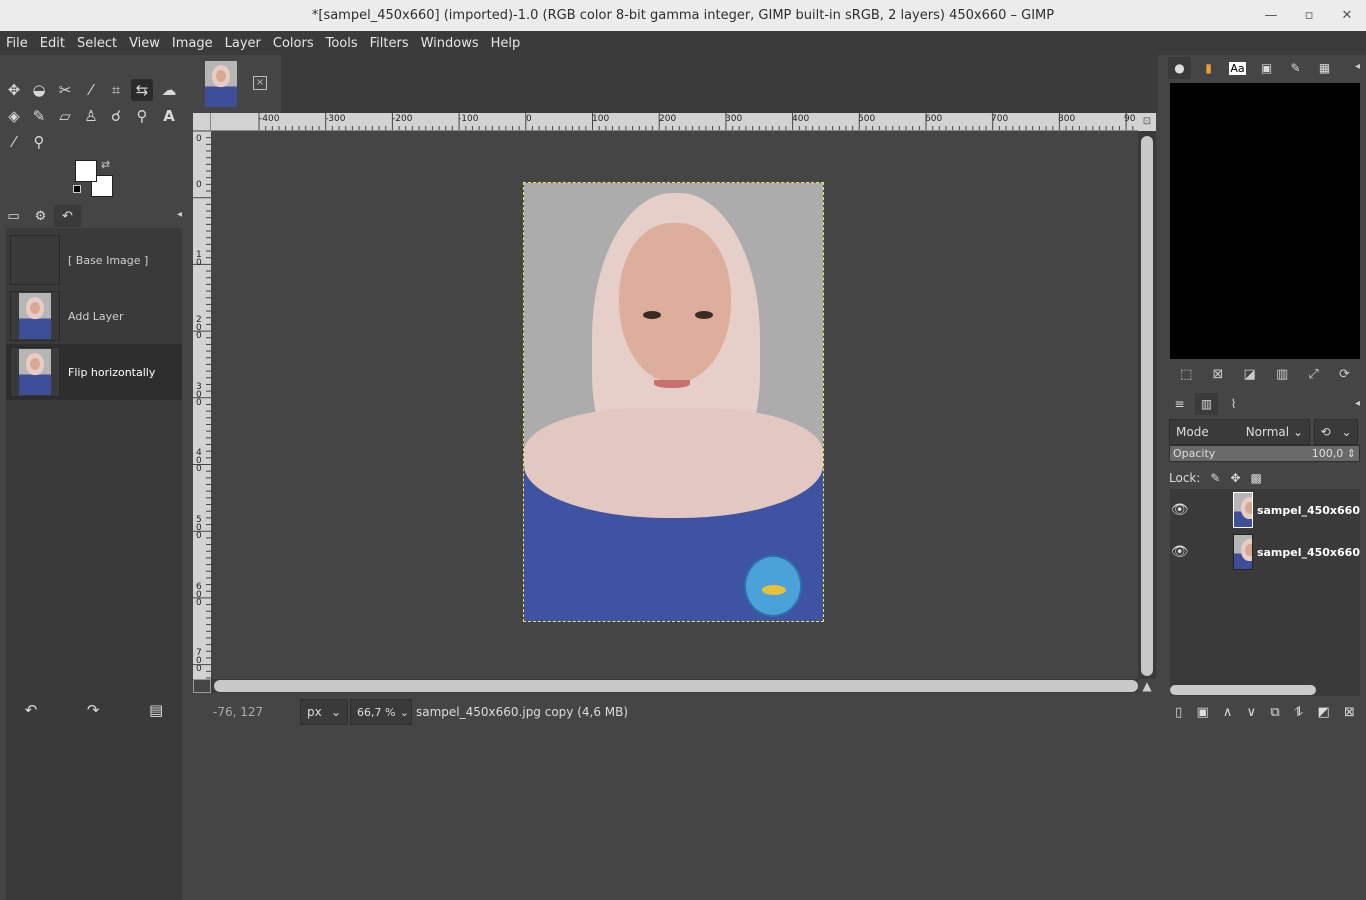 This screenshot has width=1366, height=900. I want to click on portrait-eye, so click(652, 315).